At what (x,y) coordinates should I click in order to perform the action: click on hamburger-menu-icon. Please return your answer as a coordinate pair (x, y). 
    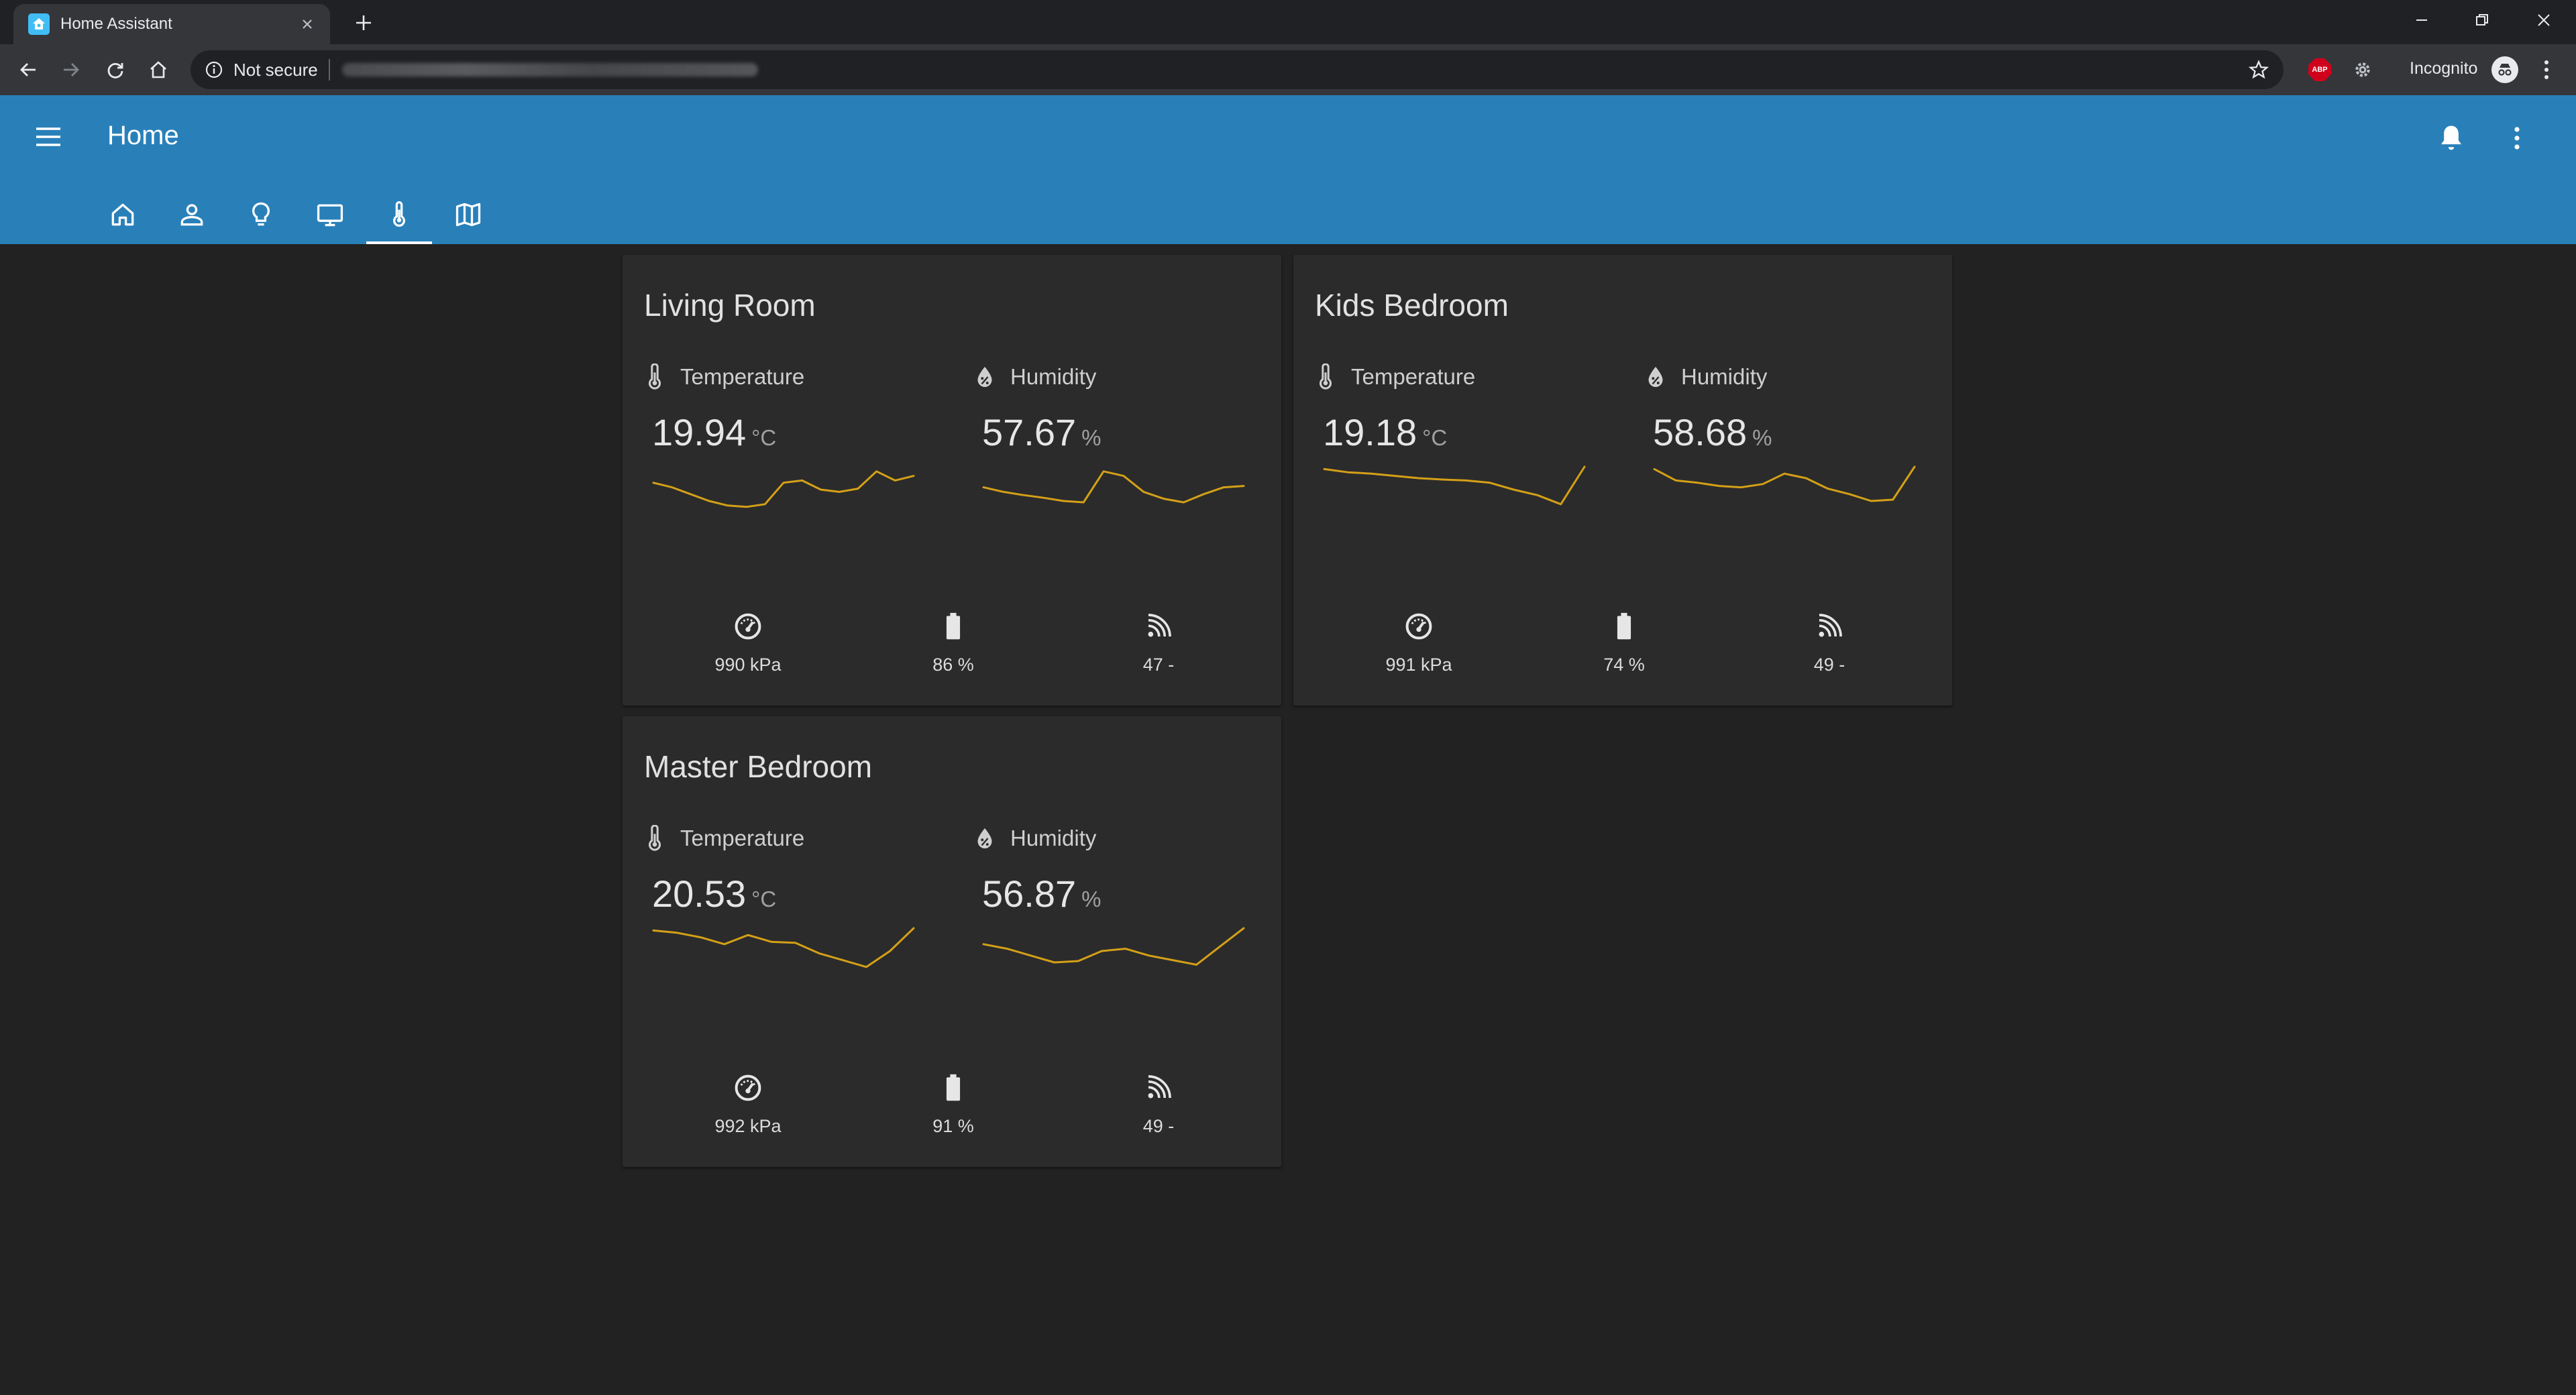
    Looking at the image, I should click on (48, 137).